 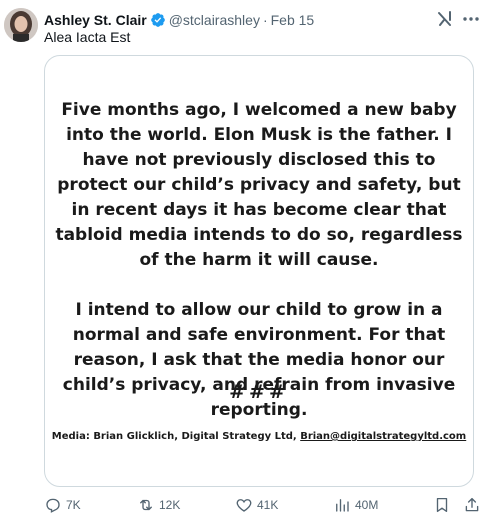 What do you see at coordinates (95, 20) in the screenshot?
I see `author-name: Ashley St. Clair` at bounding box center [95, 20].